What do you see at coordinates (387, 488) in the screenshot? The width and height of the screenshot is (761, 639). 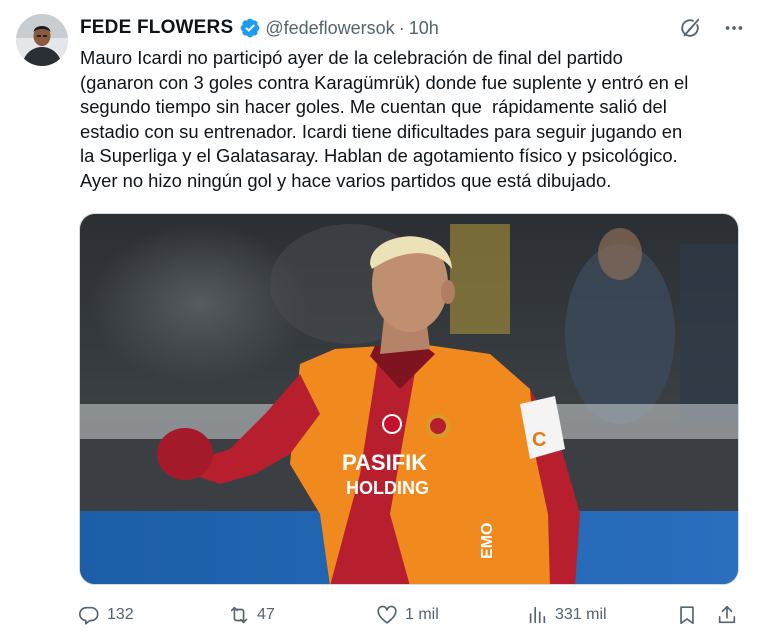 I see `jersey-sponsor-line2: HOLDING` at bounding box center [387, 488].